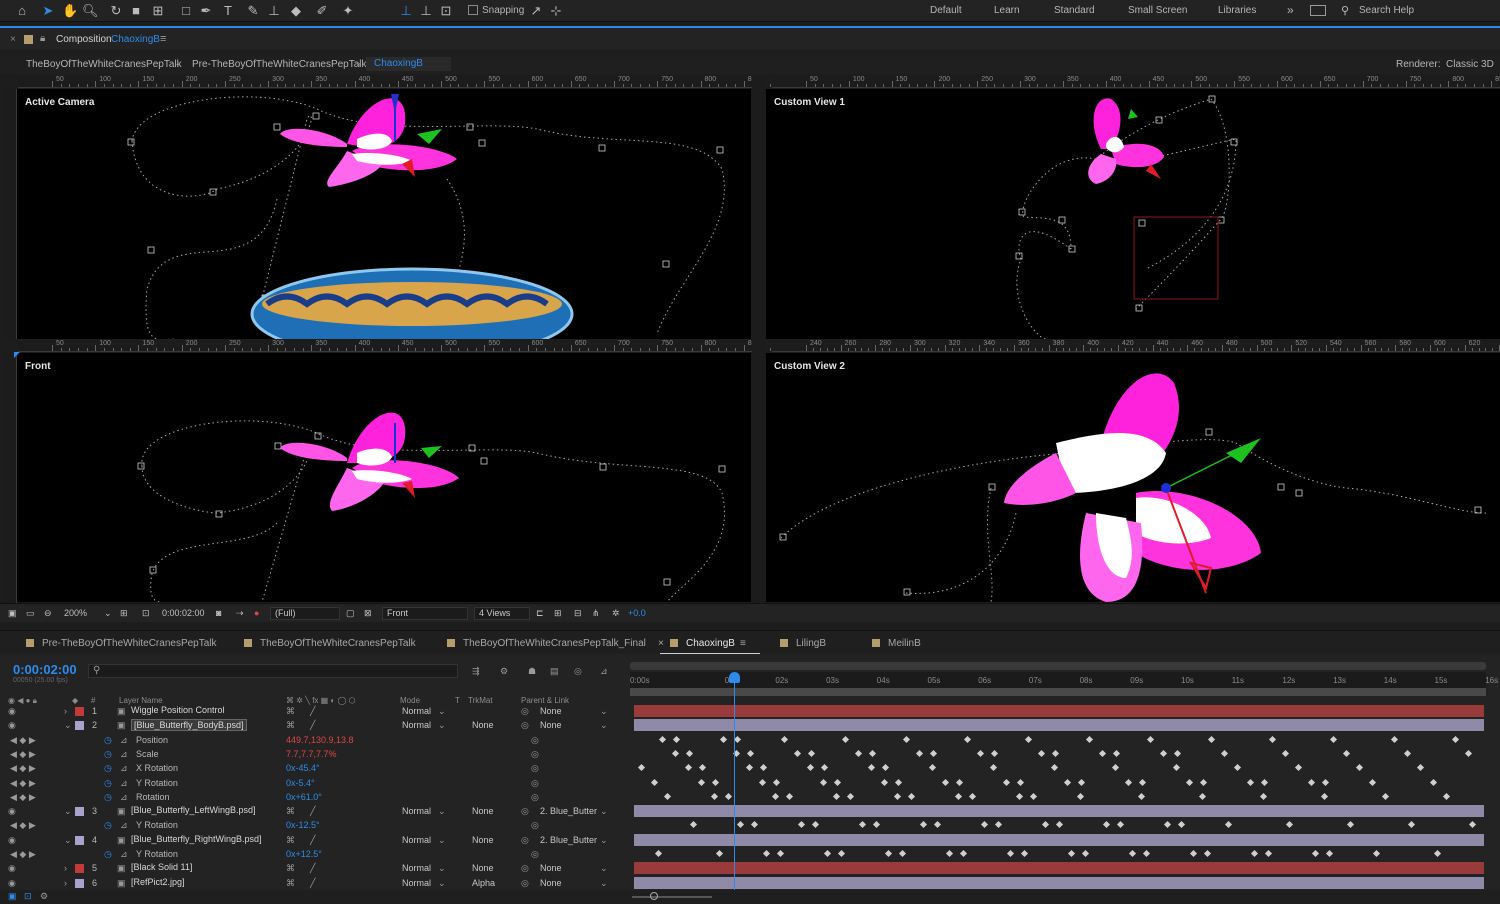 Image resolution: width=1500 pixels, height=904 pixels. I want to click on rectangle-tool-icon: □, so click(186, 11).